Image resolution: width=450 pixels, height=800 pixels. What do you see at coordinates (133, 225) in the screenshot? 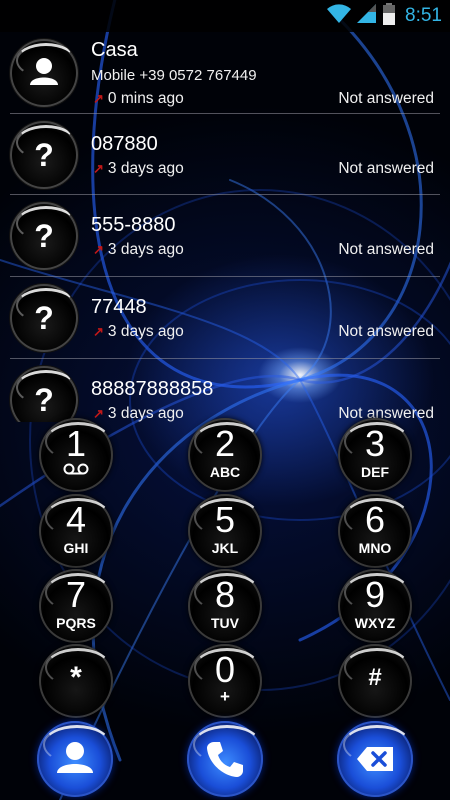
I see `contact-number: 555-8880` at bounding box center [133, 225].